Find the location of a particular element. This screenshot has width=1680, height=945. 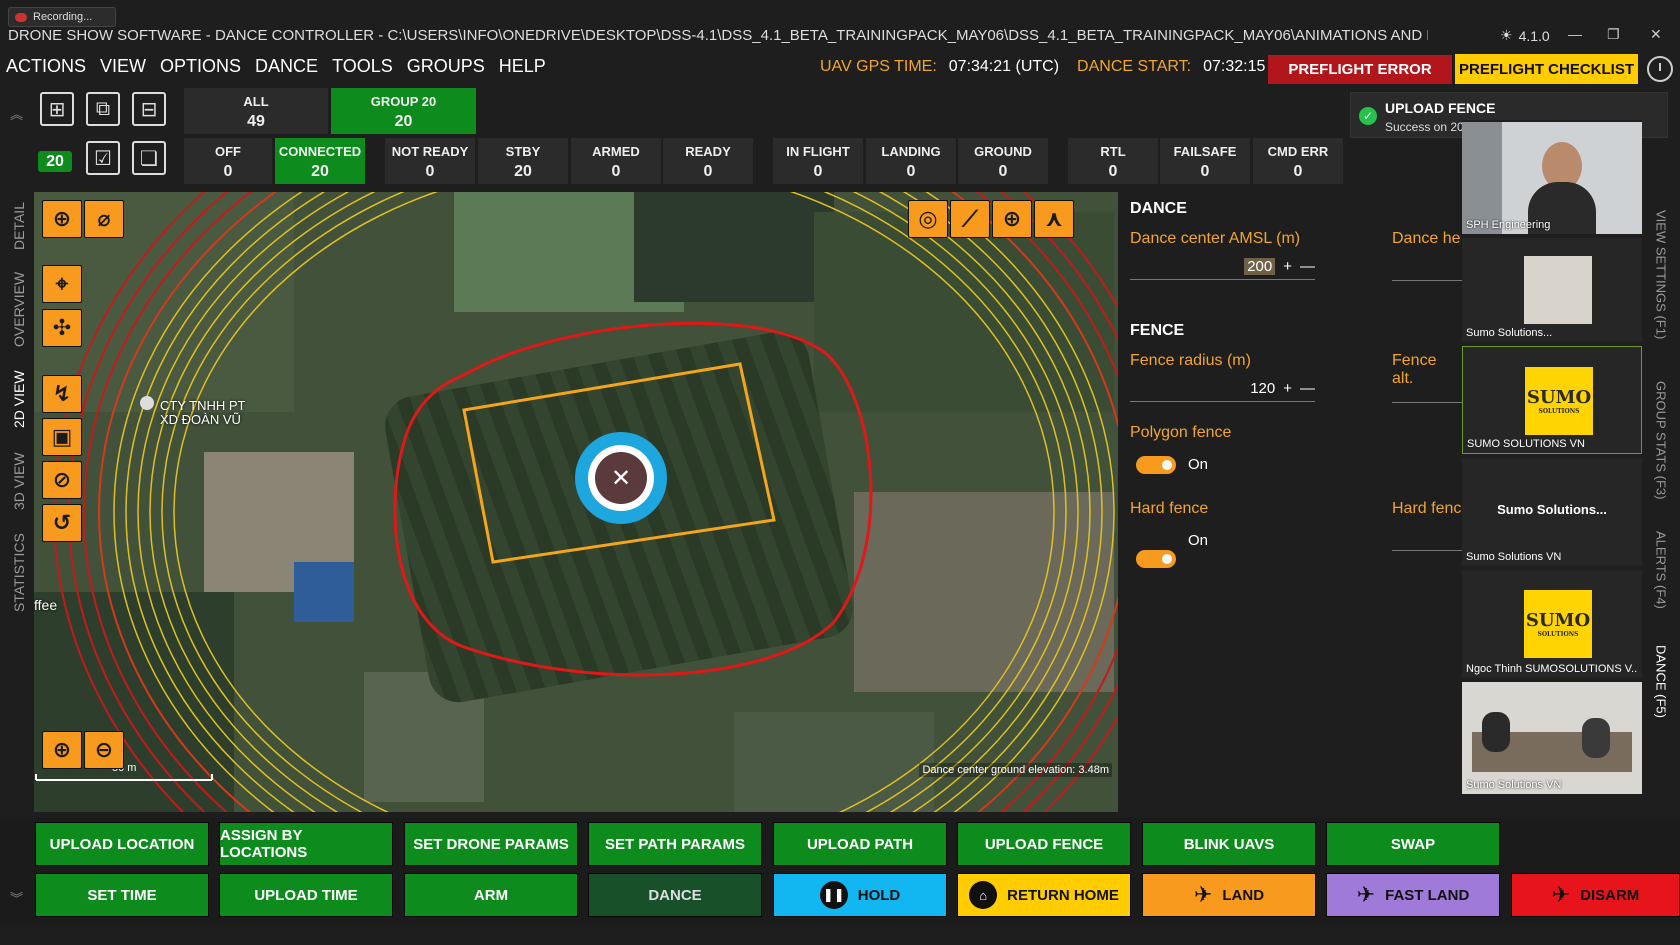

menu-view: VIEW is located at coordinates (123, 66).